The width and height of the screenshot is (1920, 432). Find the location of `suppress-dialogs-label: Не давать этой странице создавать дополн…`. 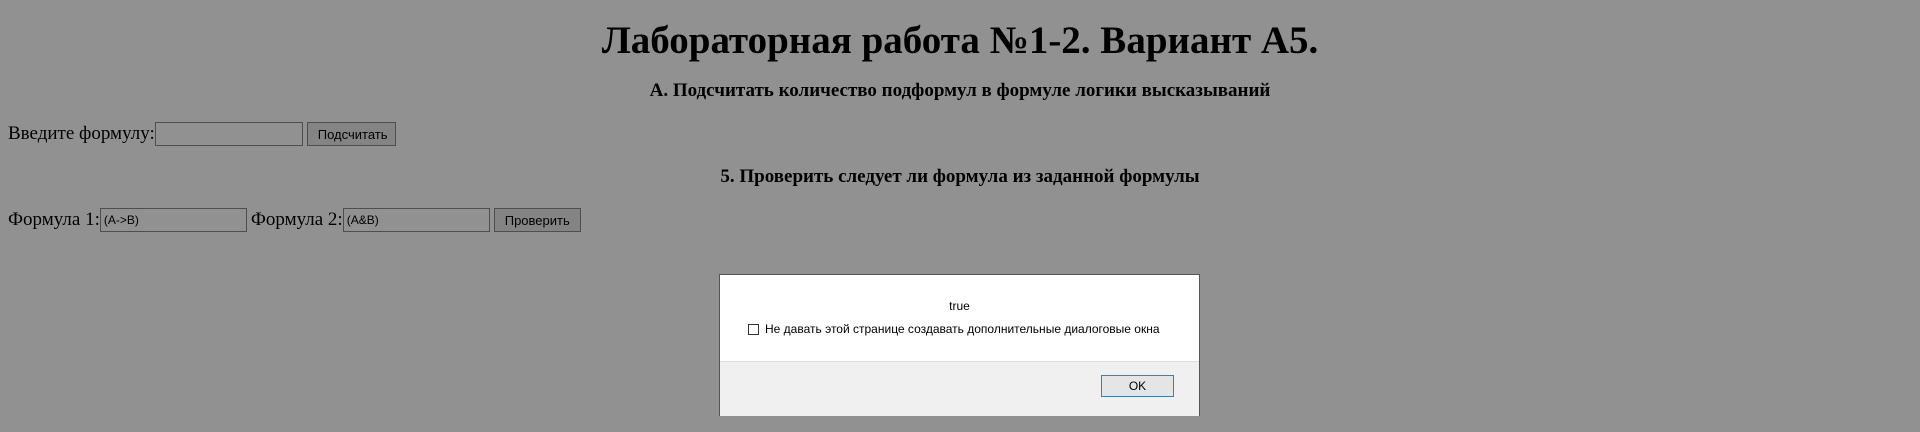

suppress-dialogs-label: Не давать этой странице создавать дополн… is located at coordinates (962, 329).